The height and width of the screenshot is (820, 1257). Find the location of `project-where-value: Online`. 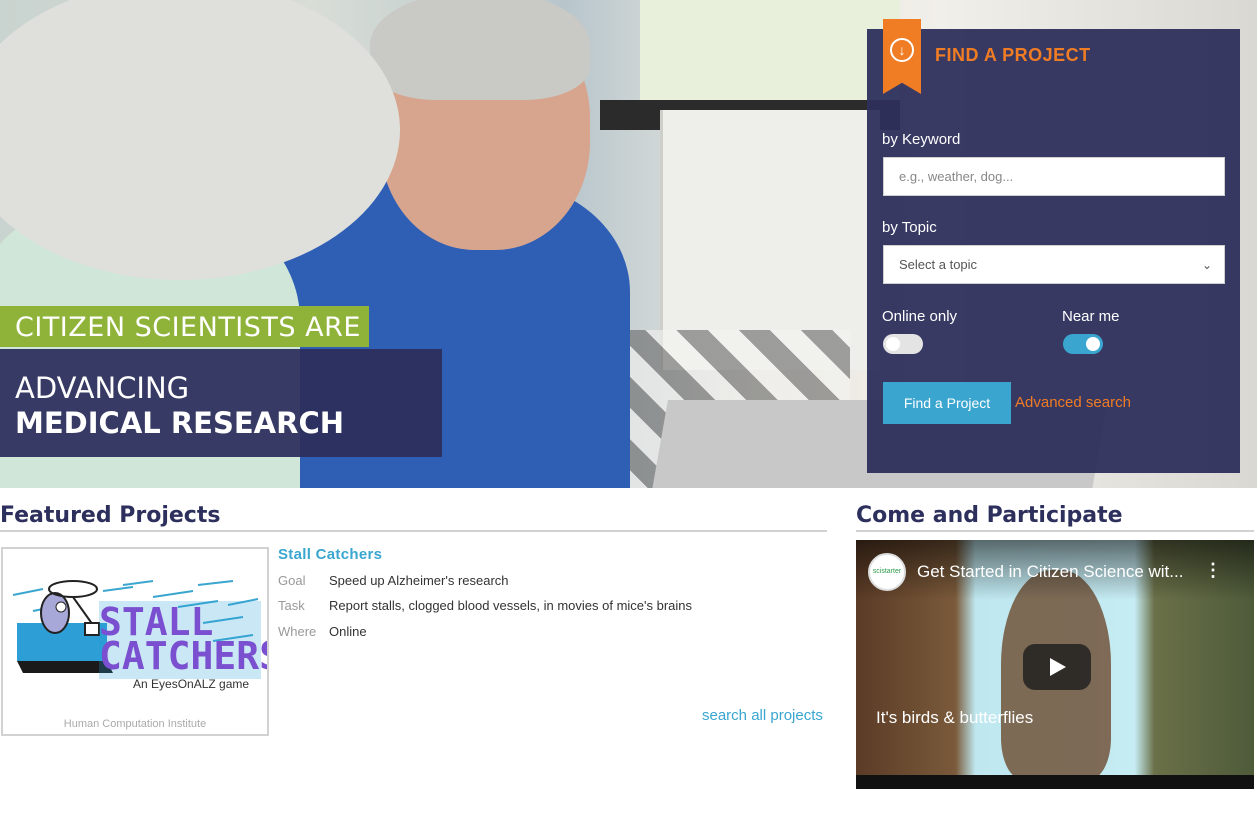

project-where-value: Online is located at coordinates (348, 631).